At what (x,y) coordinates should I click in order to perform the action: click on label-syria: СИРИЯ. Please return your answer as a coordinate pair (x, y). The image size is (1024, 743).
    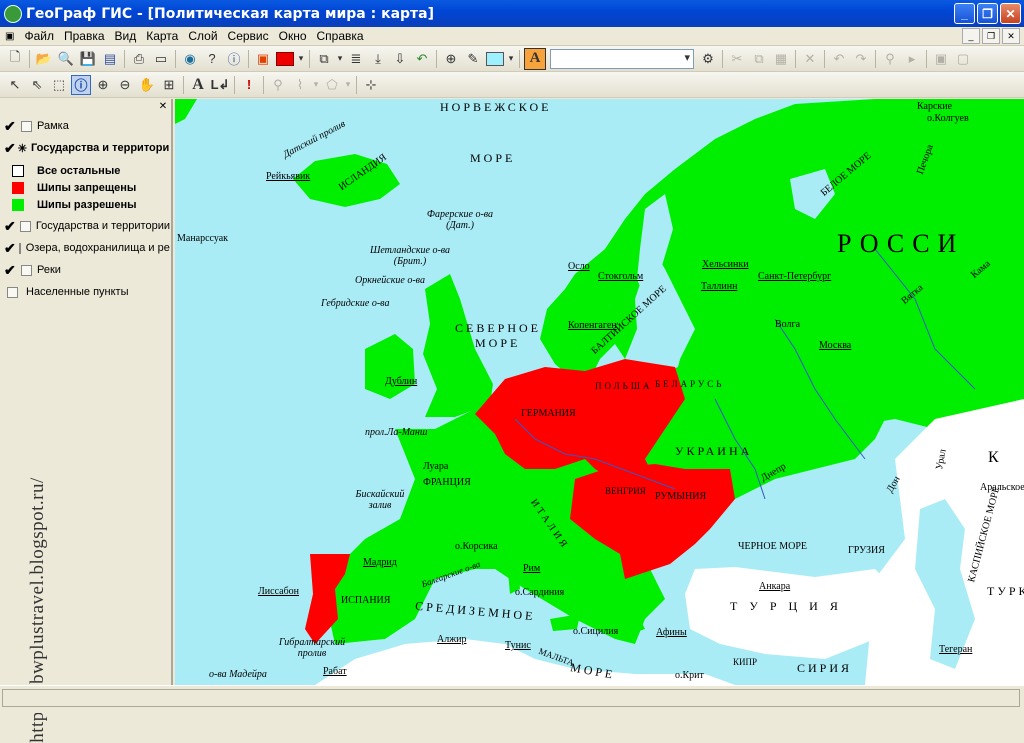
    Looking at the image, I should click on (825, 668).